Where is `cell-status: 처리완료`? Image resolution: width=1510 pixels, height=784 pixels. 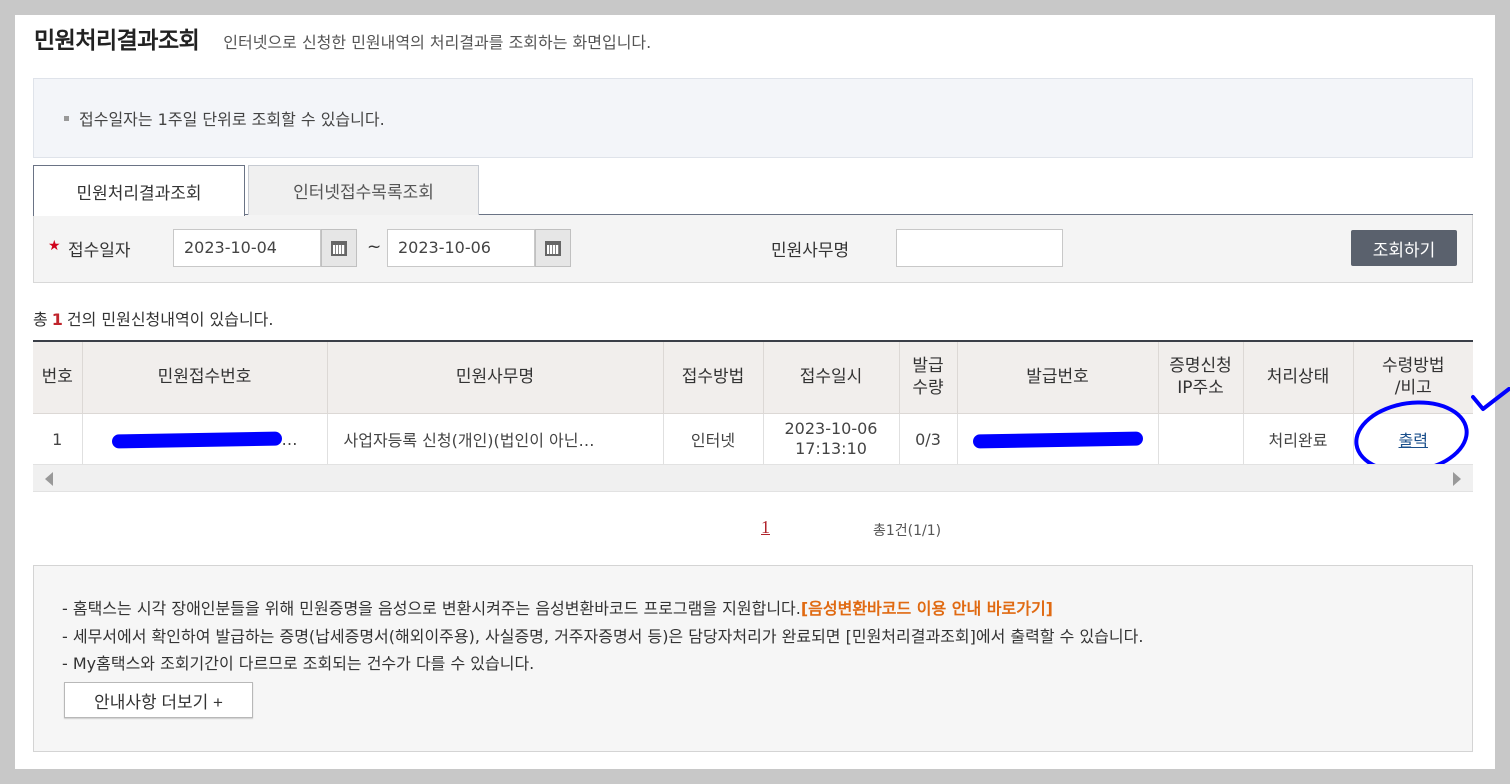 cell-status: 처리완료 is located at coordinates (1298, 439).